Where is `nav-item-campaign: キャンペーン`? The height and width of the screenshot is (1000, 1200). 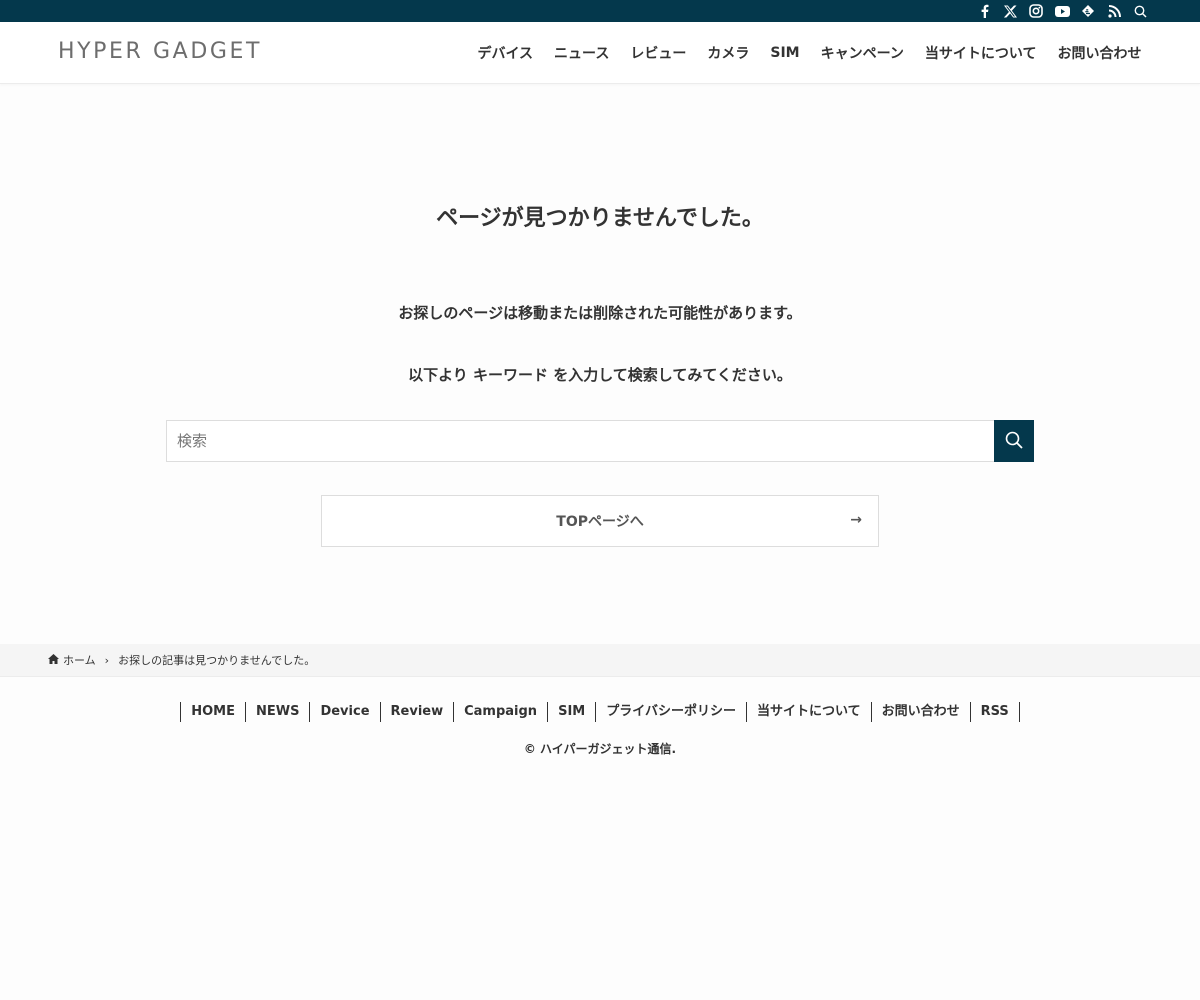 nav-item-campaign: キャンペーン is located at coordinates (862, 53).